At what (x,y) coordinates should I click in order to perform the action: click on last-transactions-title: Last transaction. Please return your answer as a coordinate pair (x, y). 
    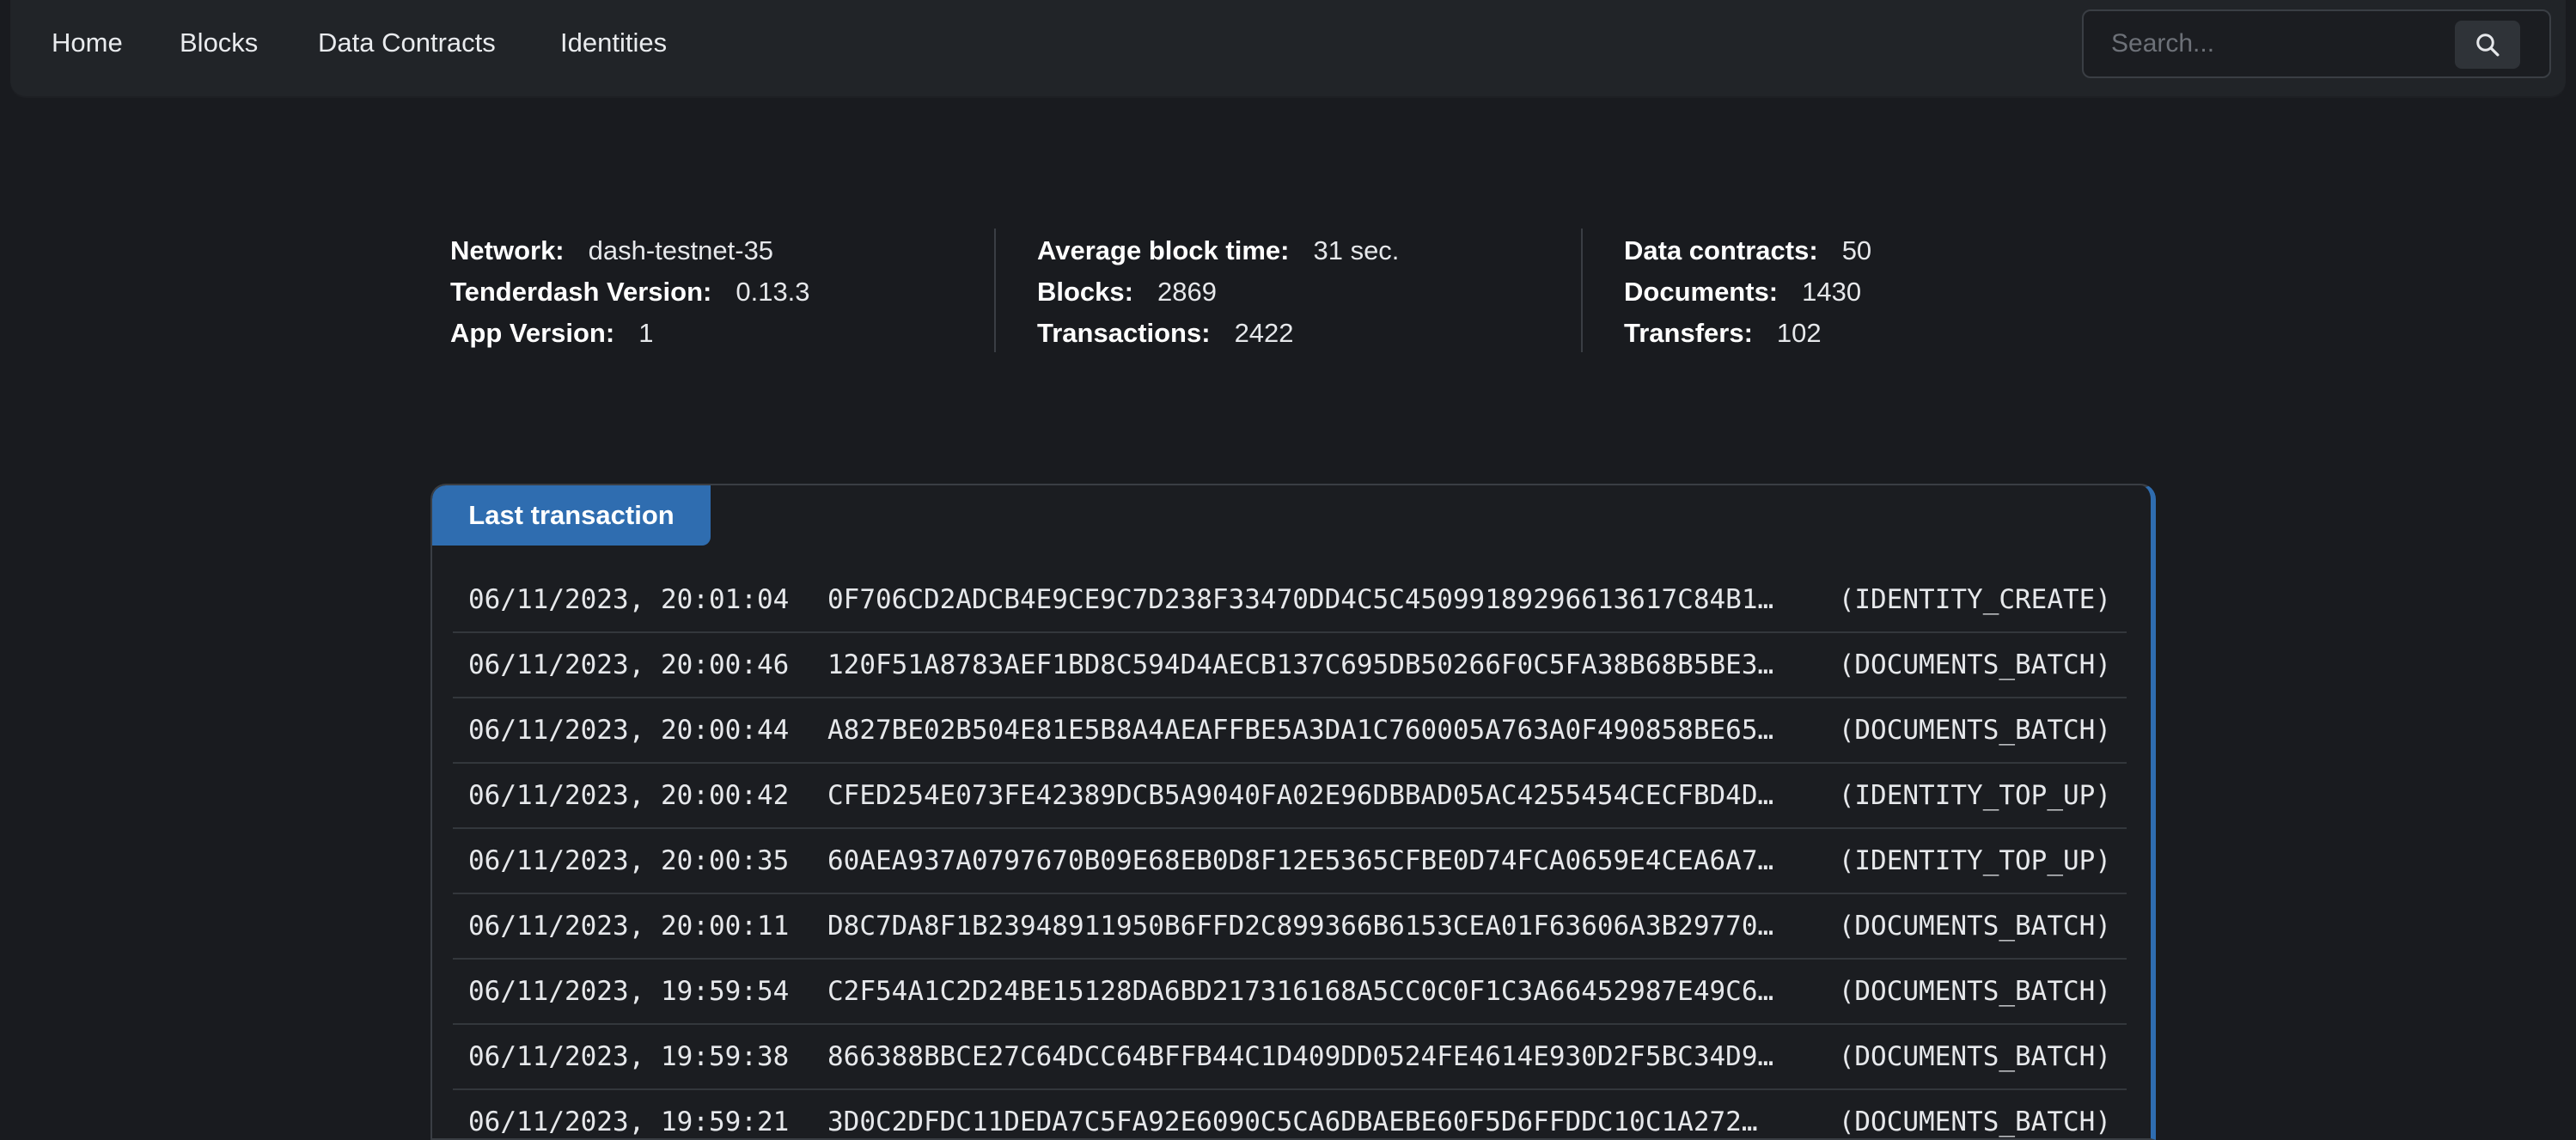
    Looking at the image, I should click on (571, 515).